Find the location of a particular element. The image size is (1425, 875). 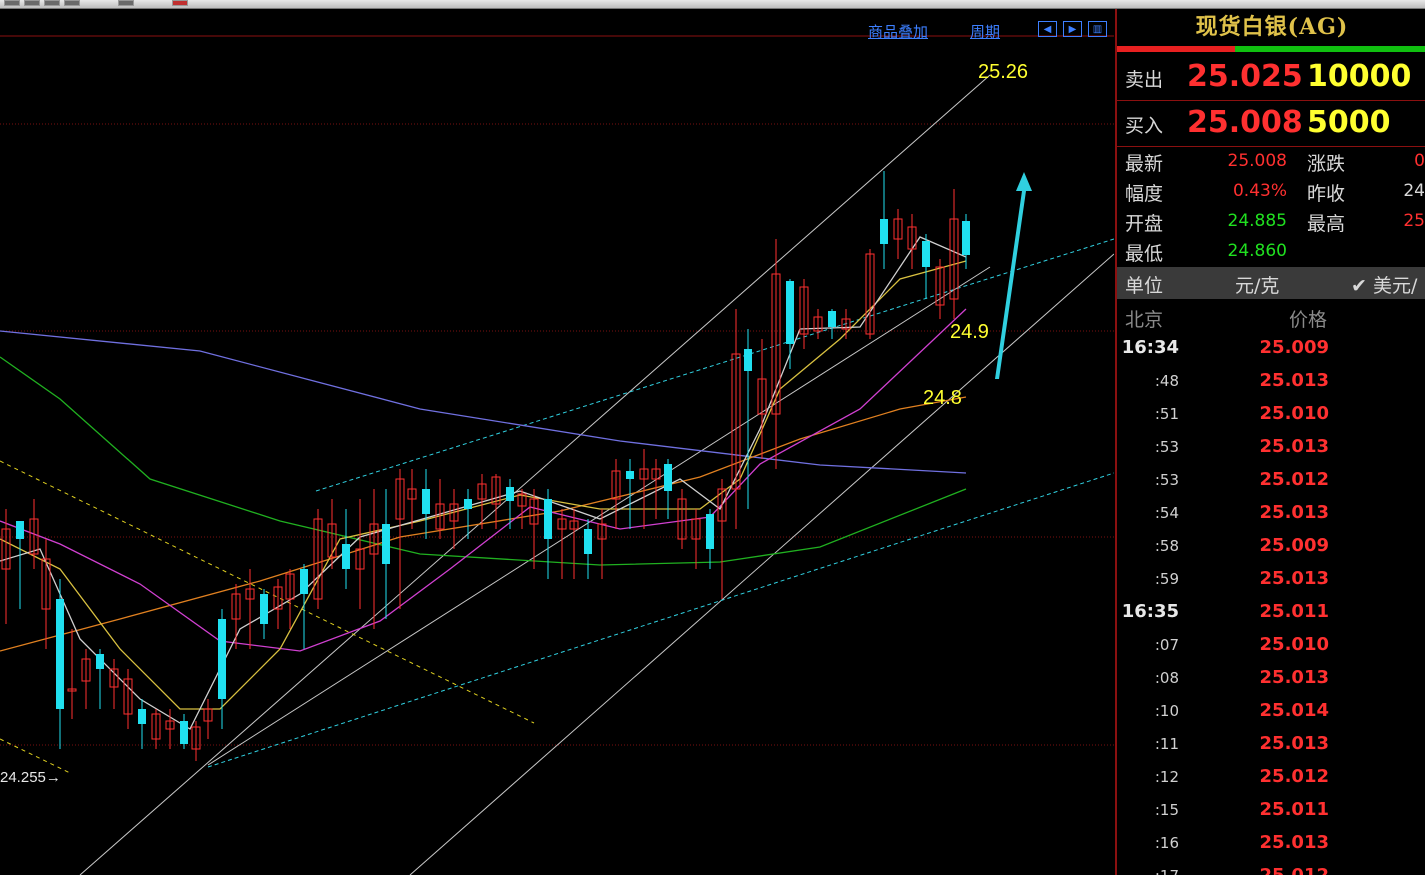

buy-price: 25.008 is located at coordinates (1245, 122).